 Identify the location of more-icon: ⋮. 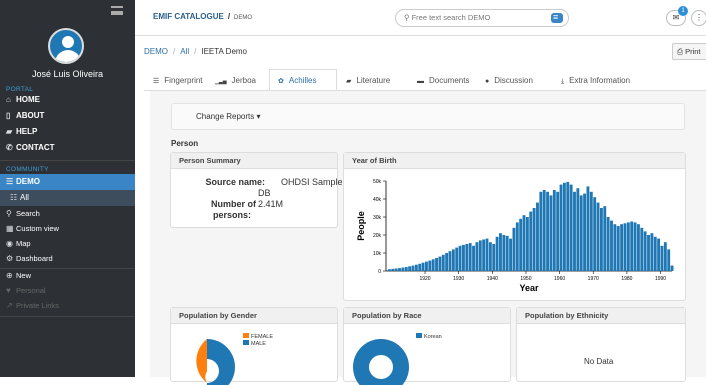
(699, 17).